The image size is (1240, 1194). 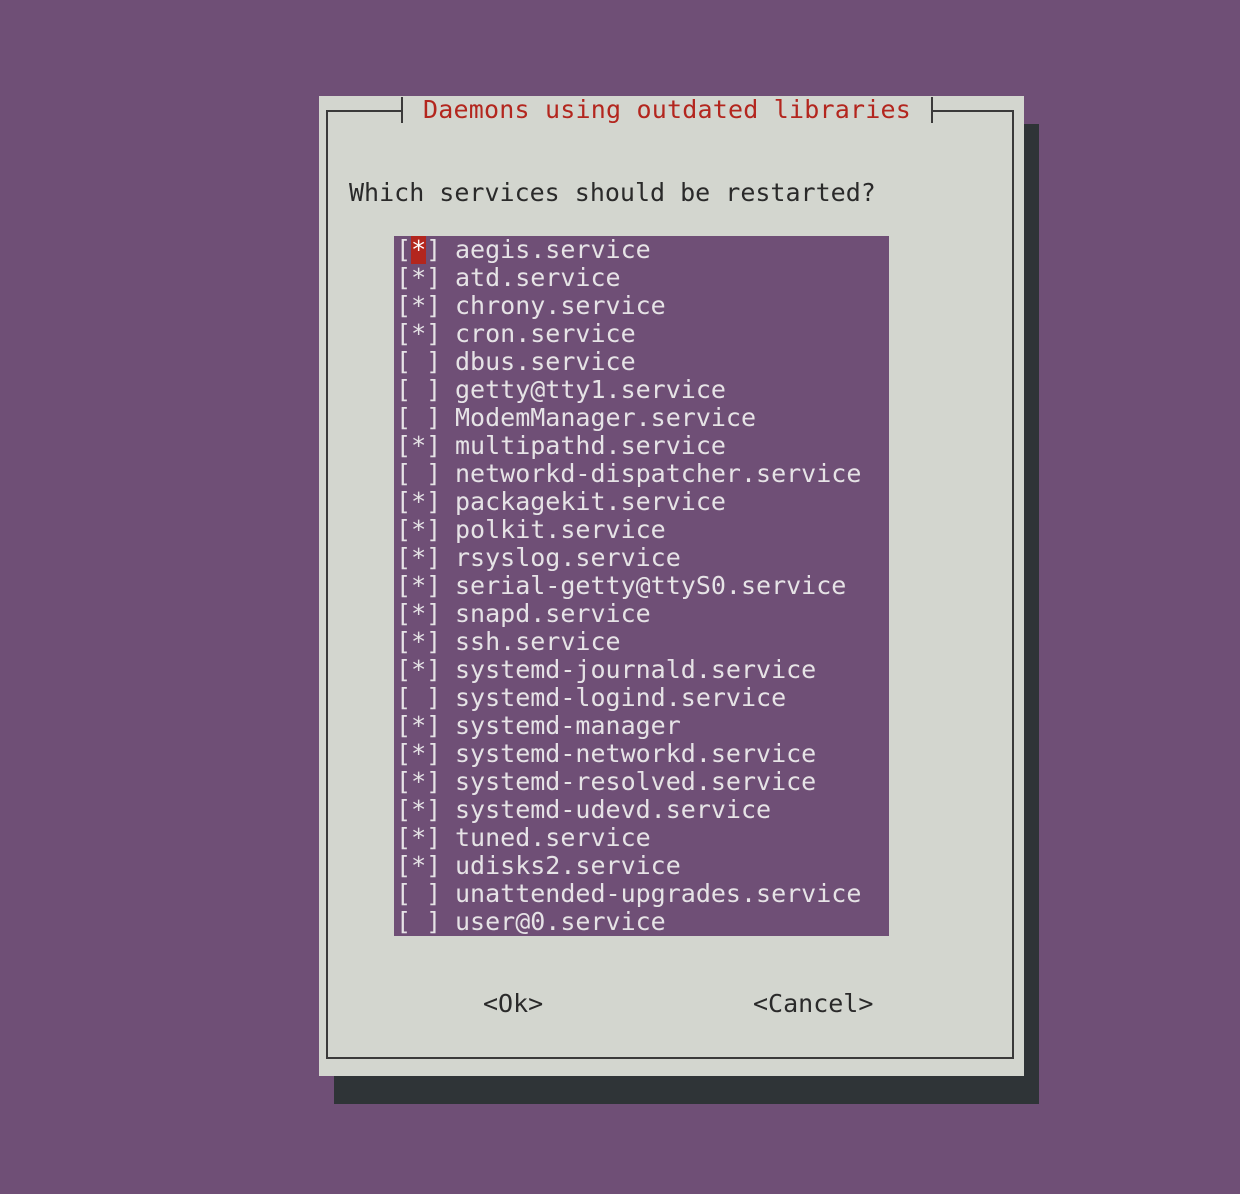 What do you see at coordinates (641, 642) in the screenshot?
I see `service-item: [*] ssh.service` at bounding box center [641, 642].